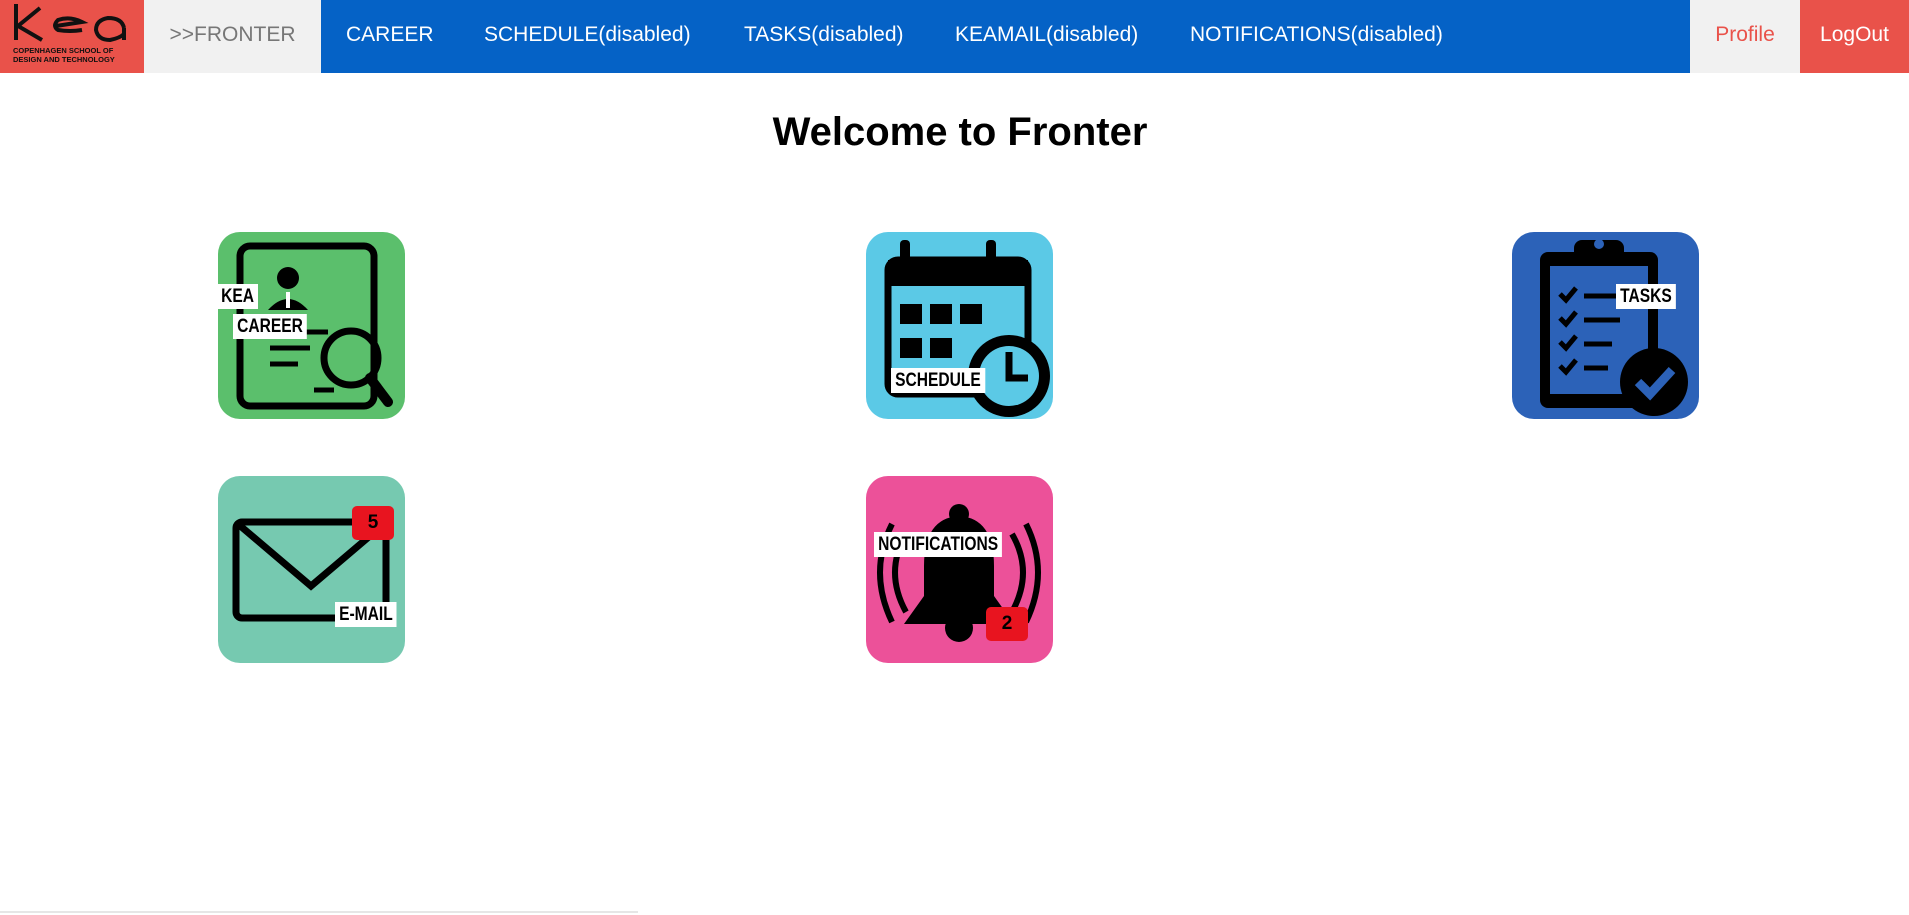 This screenshot has width=1909, height=915. I want to click on nav-notifications: NOTIFICATIONS(disabled), so click(1316, 36).